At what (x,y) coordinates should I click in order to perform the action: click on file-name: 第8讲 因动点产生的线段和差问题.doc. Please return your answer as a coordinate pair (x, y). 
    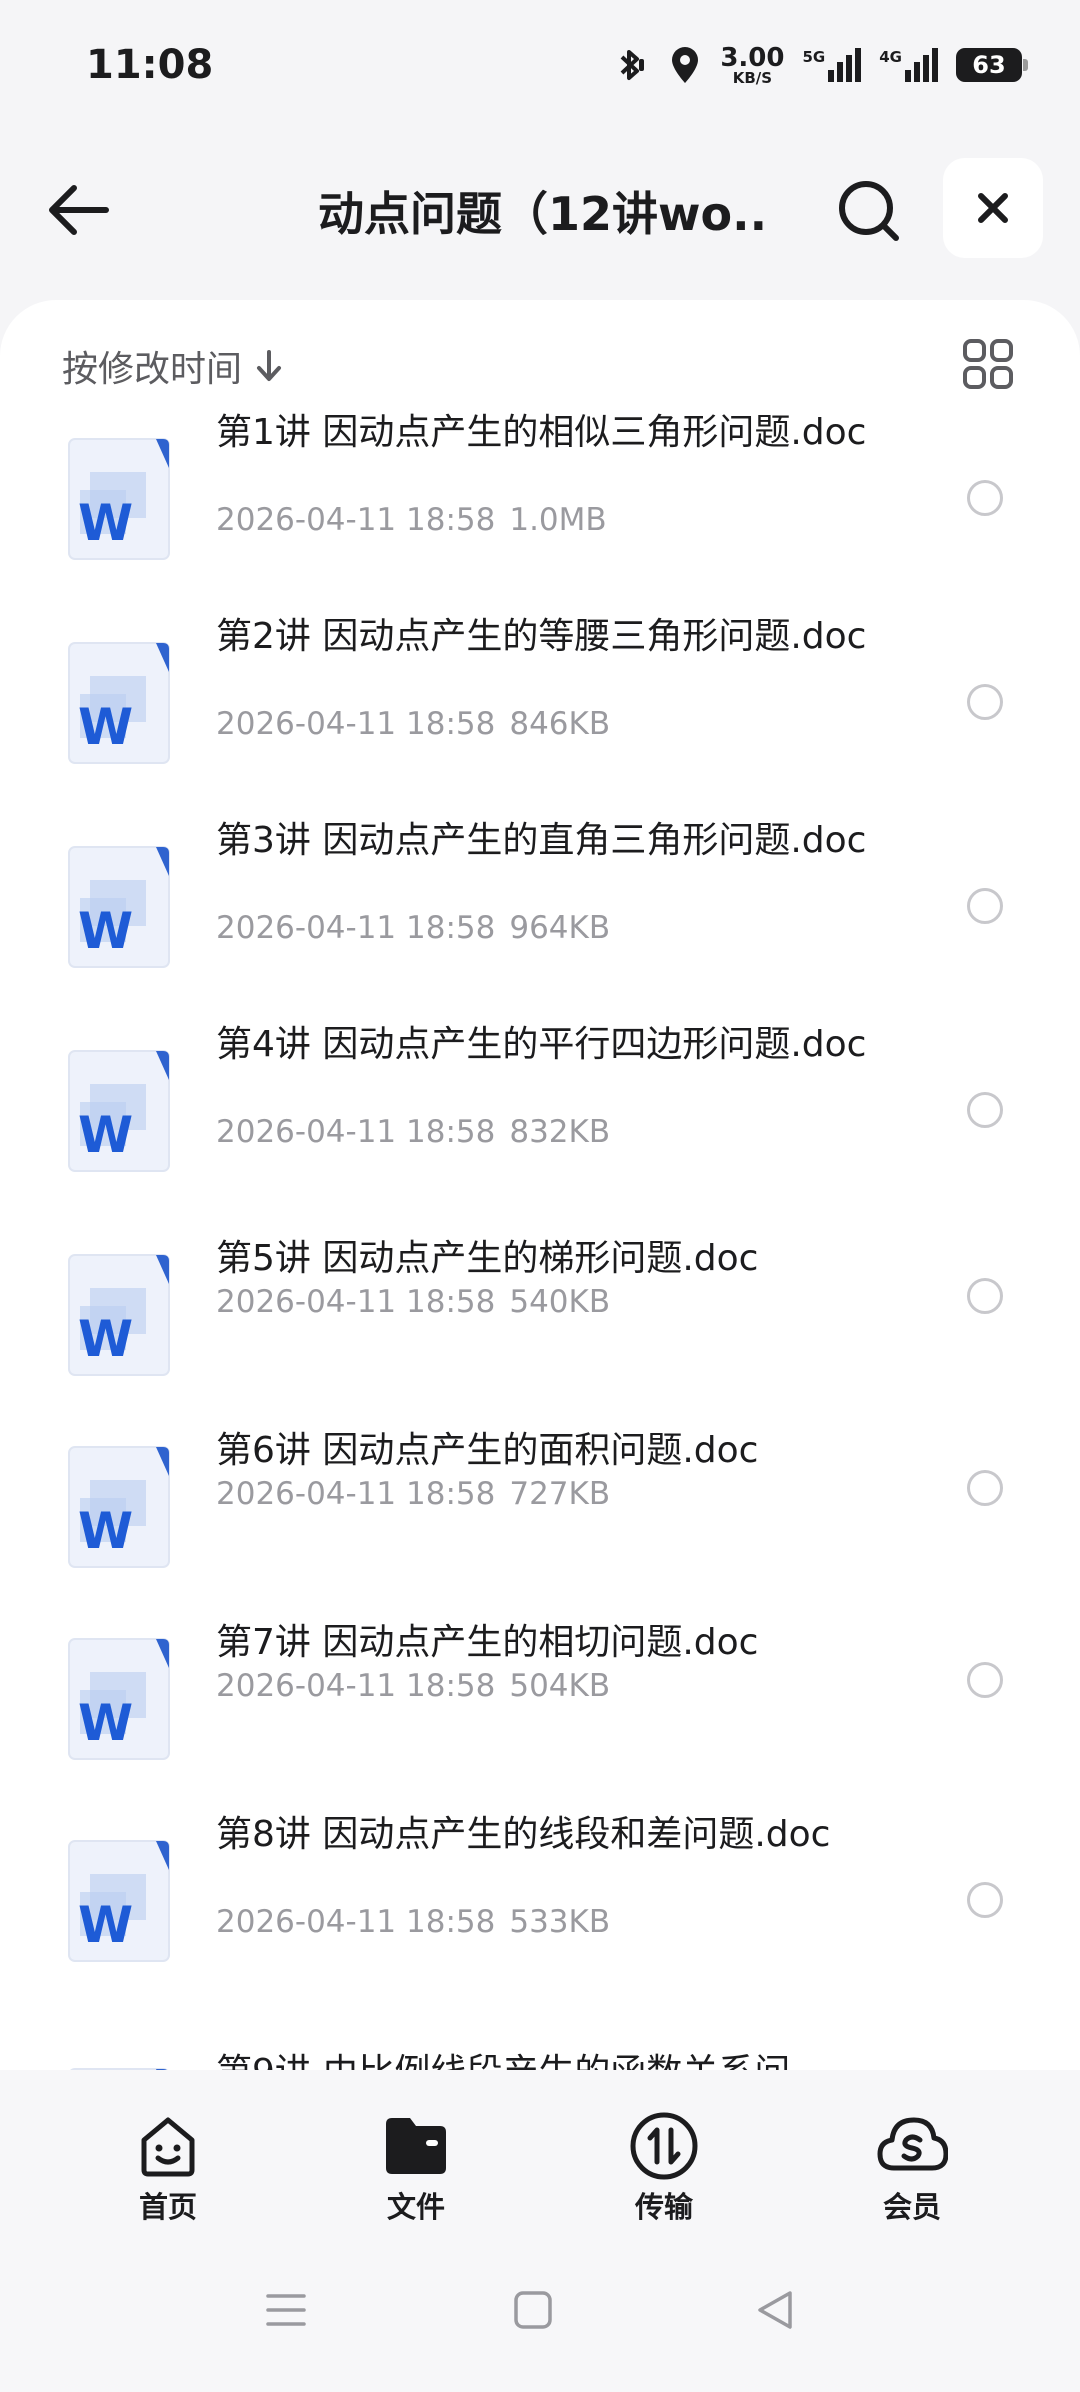
    Looking at the image, I should click on (523, 1834).